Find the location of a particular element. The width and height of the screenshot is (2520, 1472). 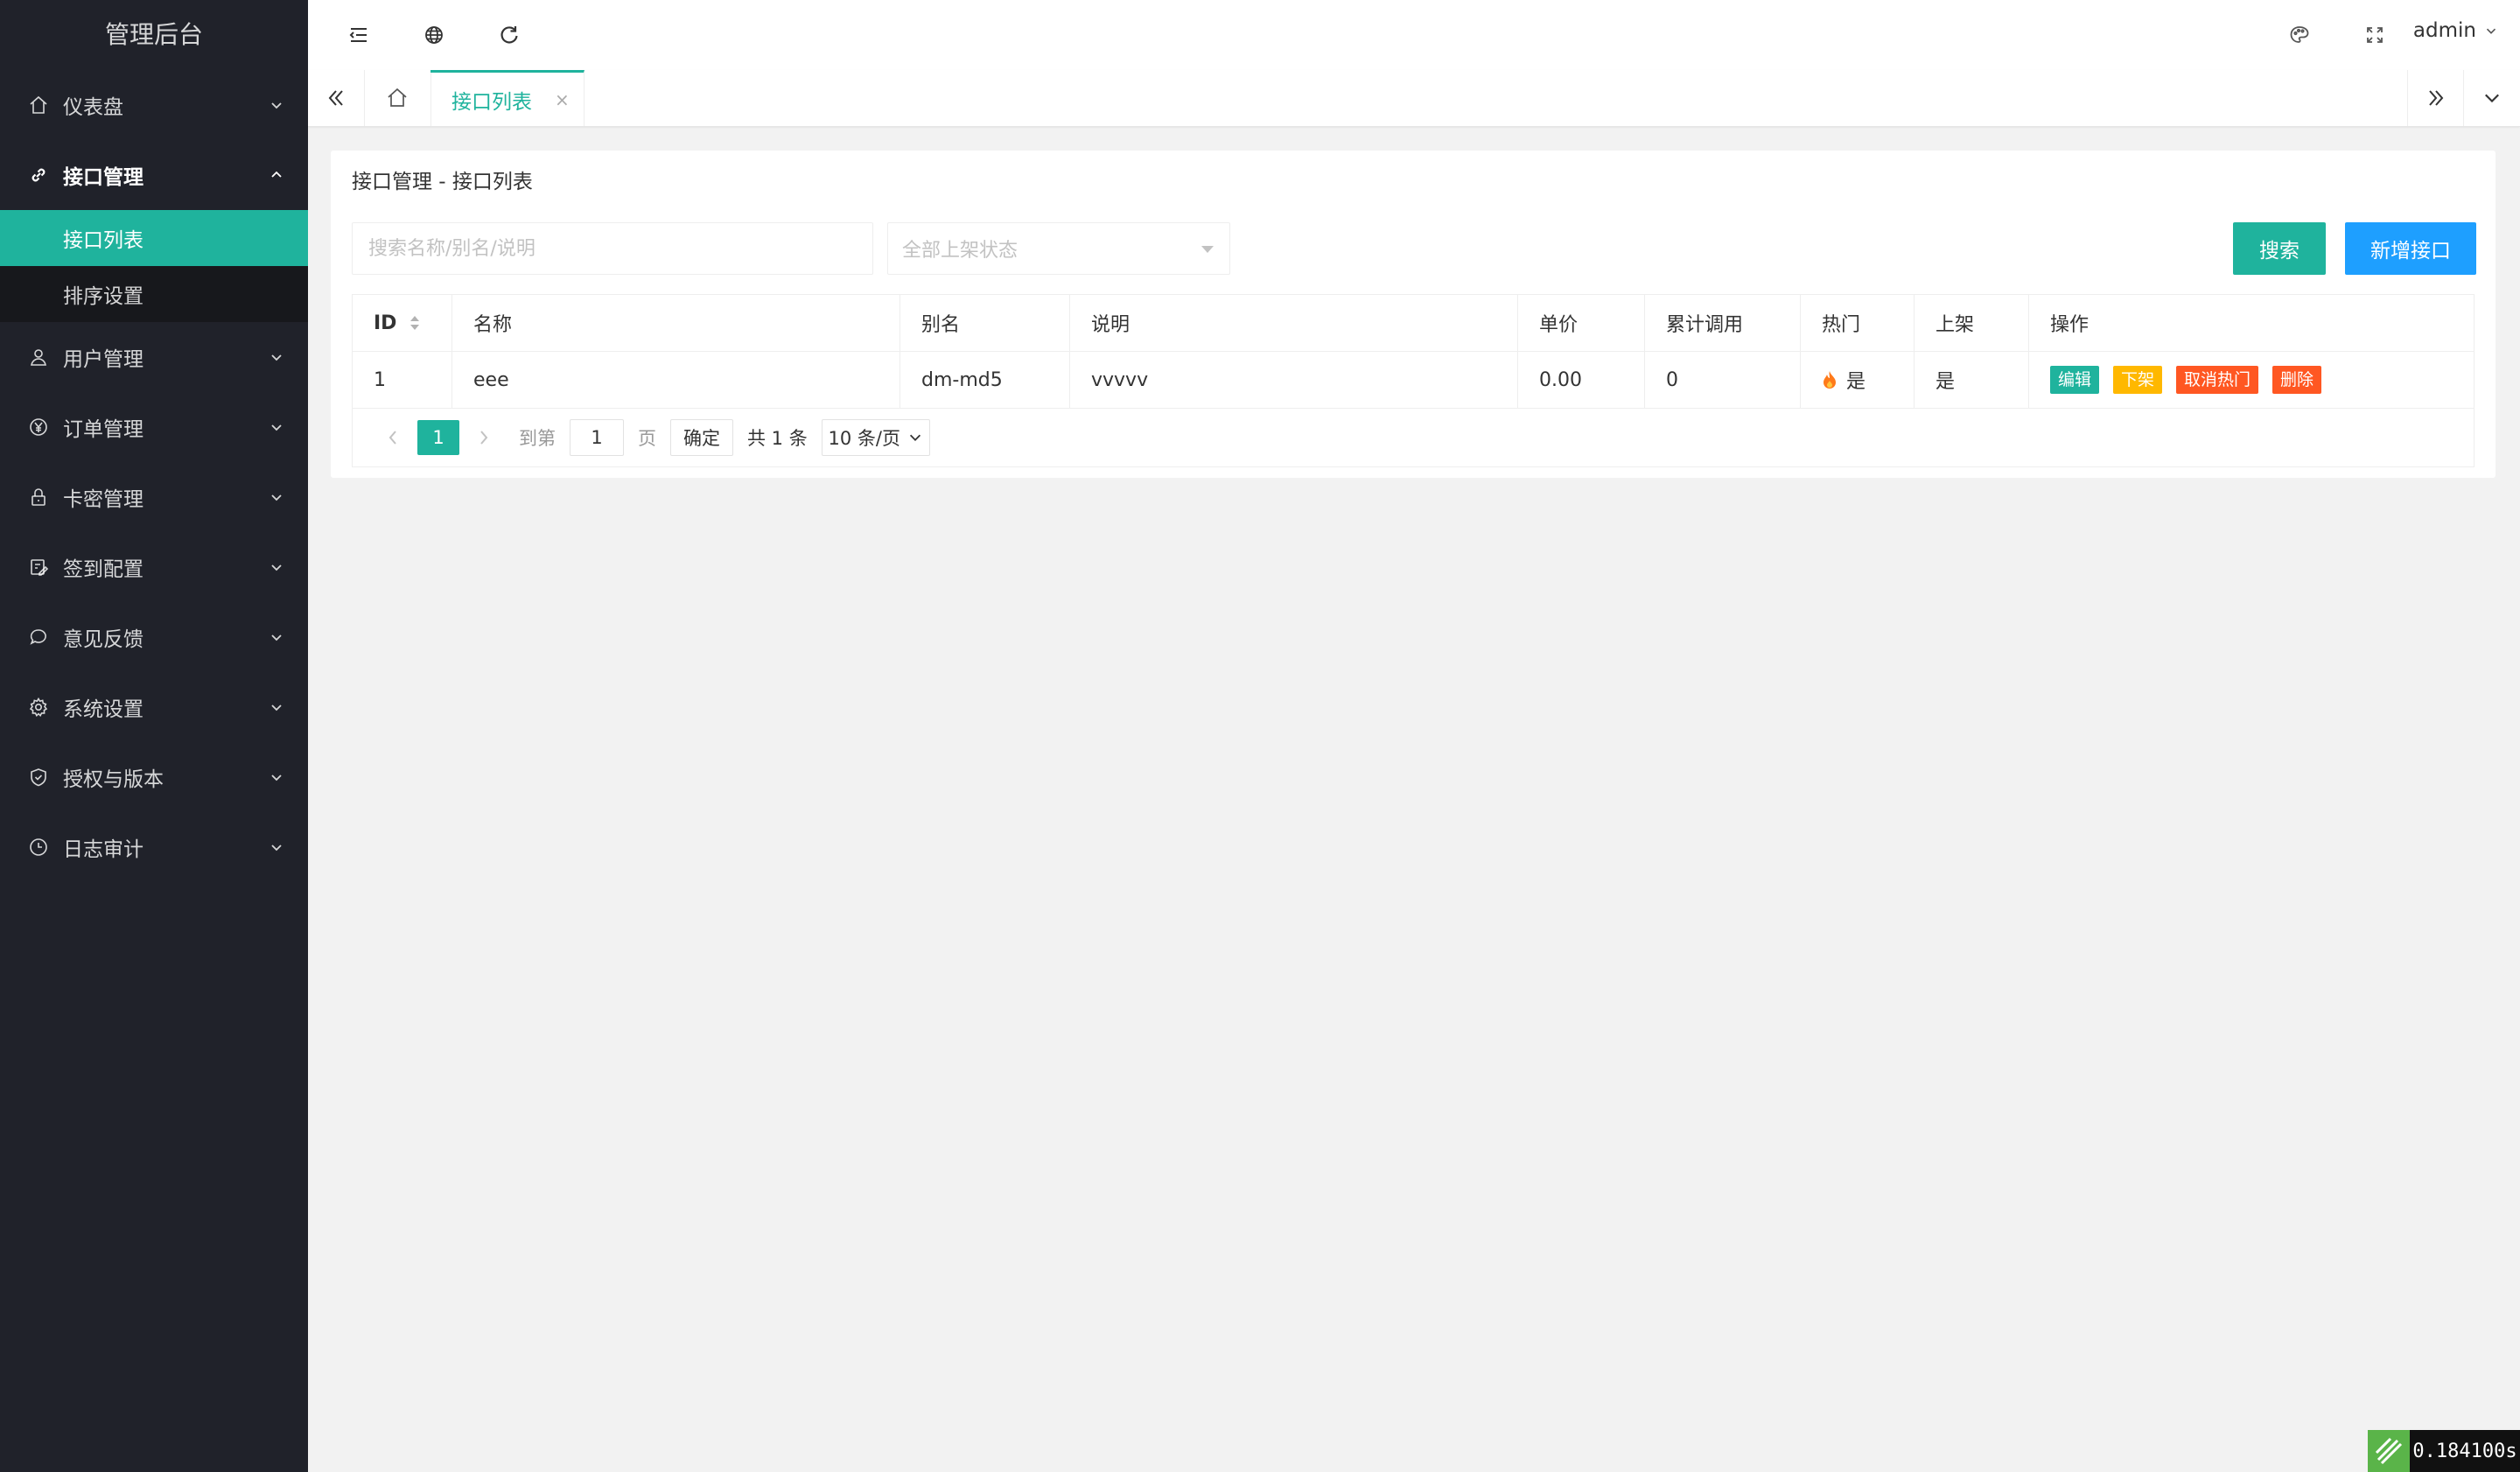

page-number-current: 1 is located at coordinates (438, 437).